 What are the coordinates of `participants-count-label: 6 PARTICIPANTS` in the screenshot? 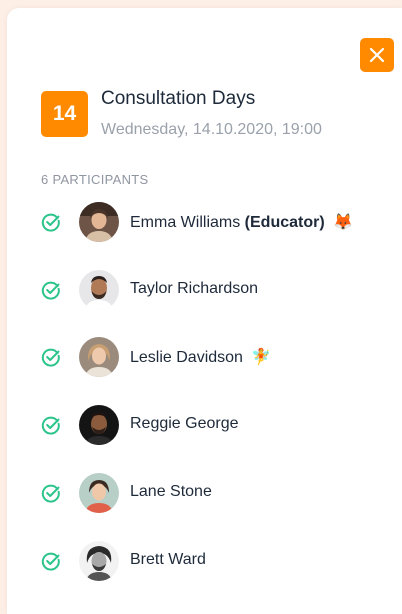 It's located at (95, 179).